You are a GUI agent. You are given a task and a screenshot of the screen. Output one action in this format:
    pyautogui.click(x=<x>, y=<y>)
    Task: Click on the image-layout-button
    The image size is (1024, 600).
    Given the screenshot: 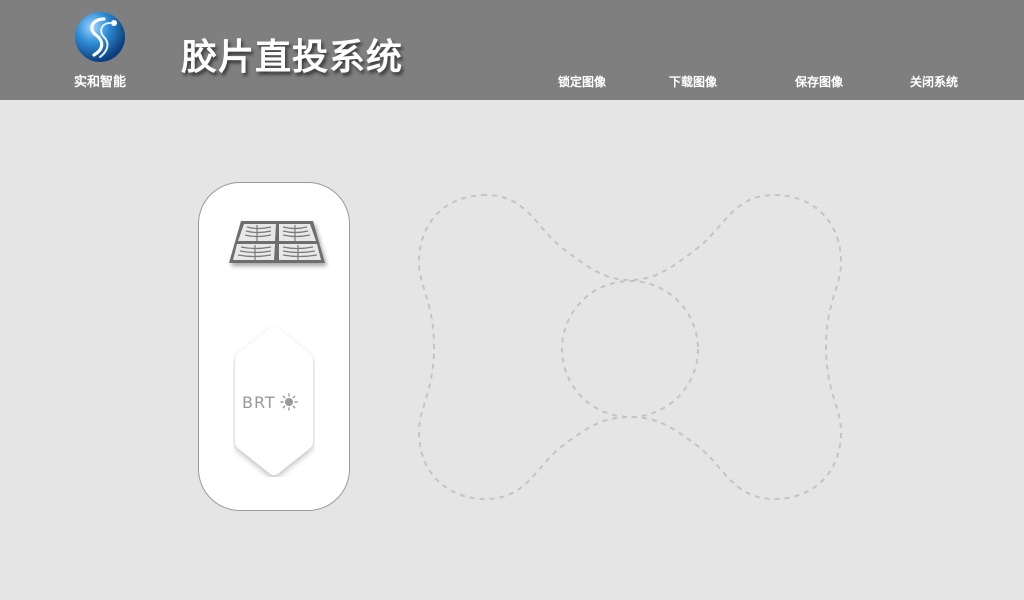 What is the action you would take?
    pyautogui.click(x=277, y=245)
    